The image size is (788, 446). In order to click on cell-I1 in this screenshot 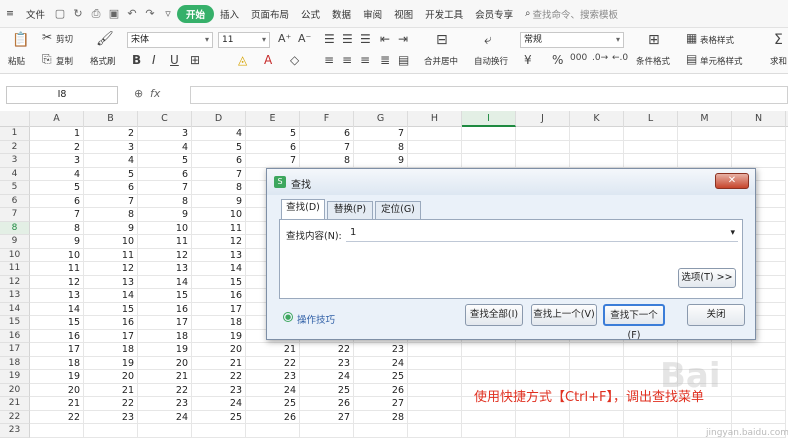, I will do `click(489, 134)`.